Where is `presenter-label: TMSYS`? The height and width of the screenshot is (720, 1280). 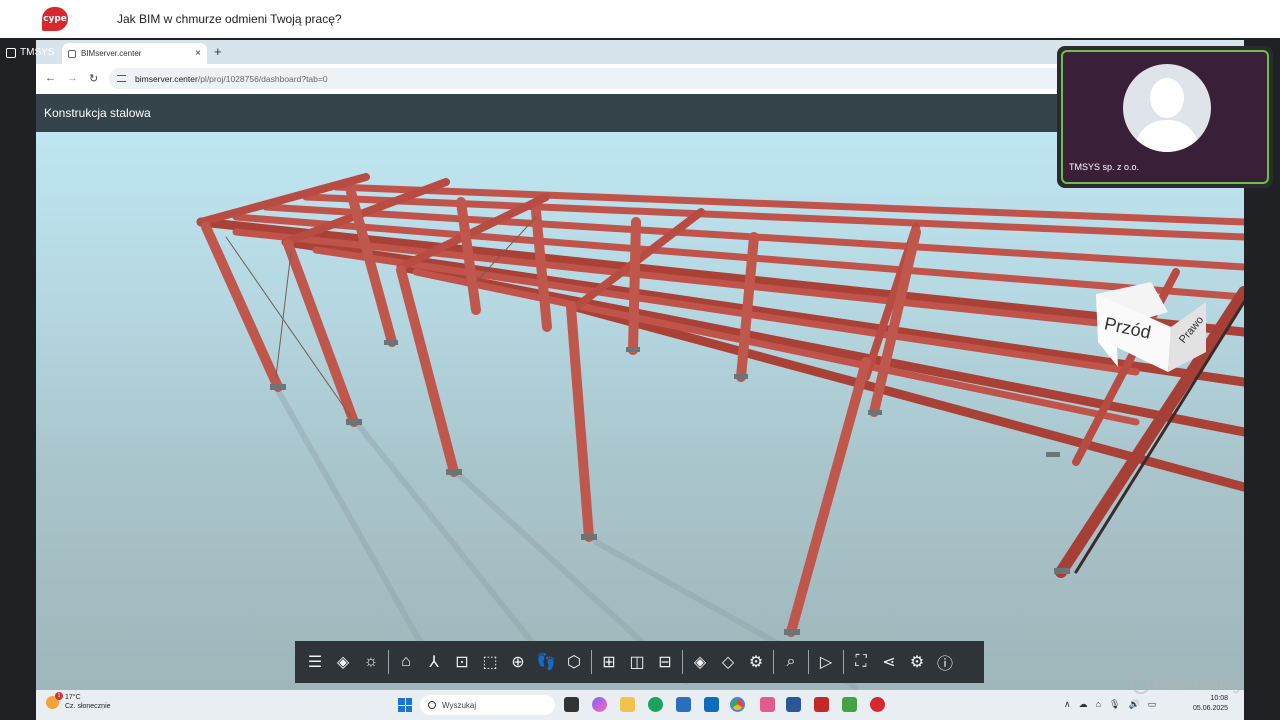 presenter-label: TMSYS is located at coordinates (30, 52).